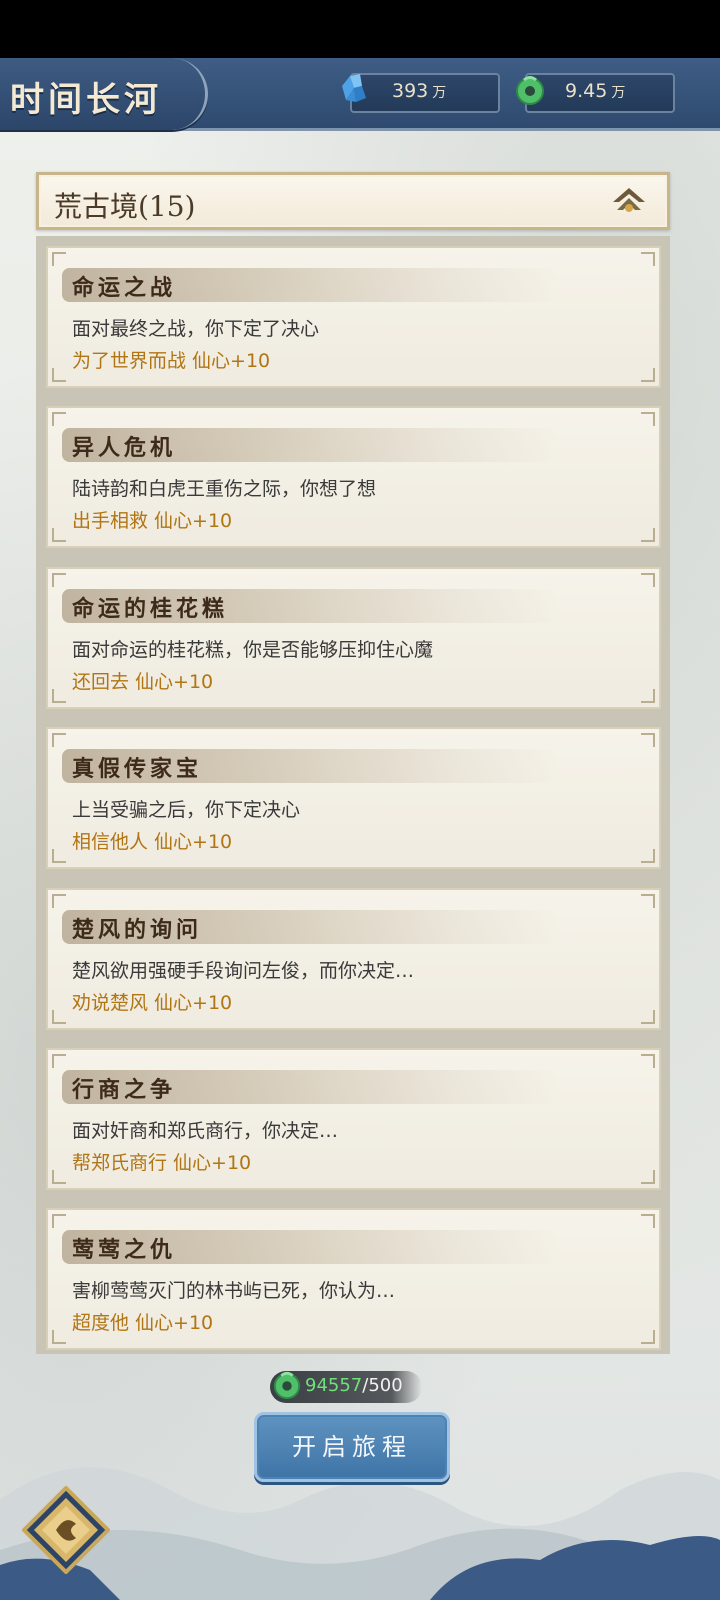 Image resolution: width=720 pixels, height=1600 pixels. I want to click on blue-crystal-icon, so click(354, 88).